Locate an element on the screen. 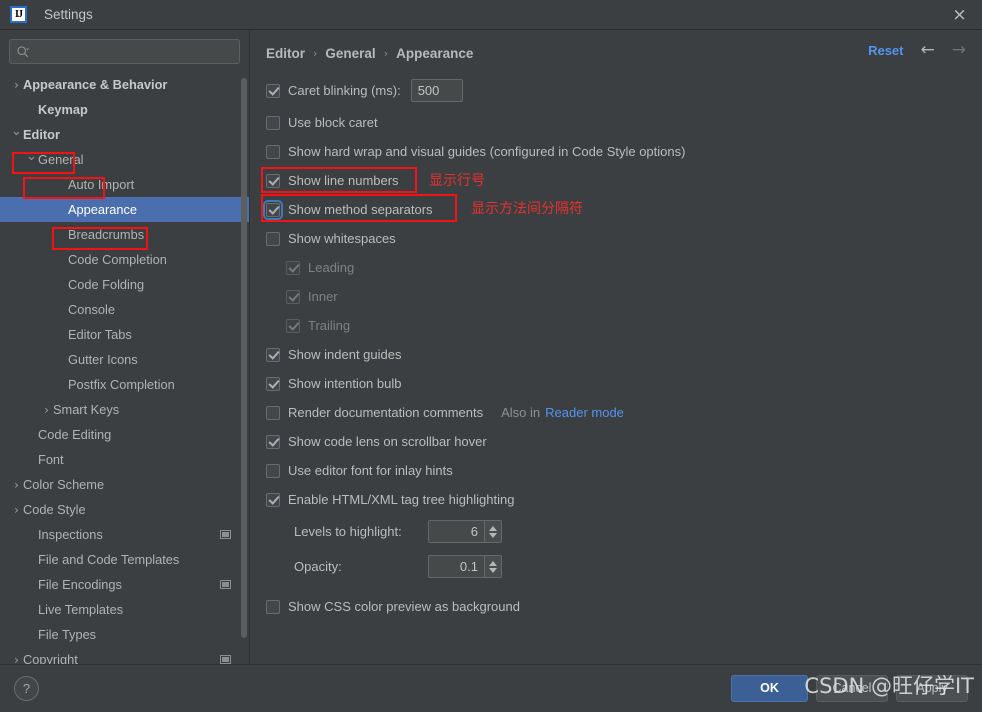 The width and height of the screenshot is (982, 712). sidebar-item-editor: ⌄ Editor is located at coordinates (124, 134).